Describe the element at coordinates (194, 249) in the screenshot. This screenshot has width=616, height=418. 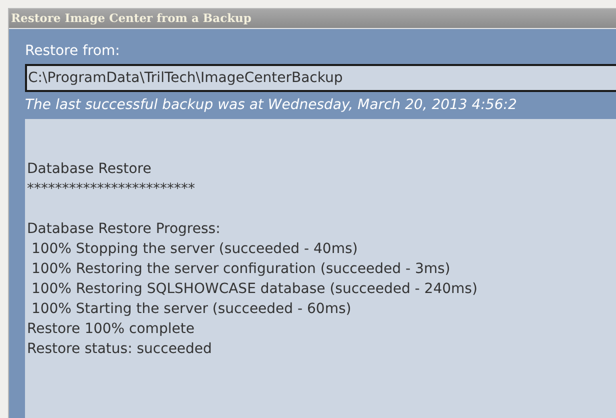
I see `log-line: 100% Stopping the server (succeeded - 40ms)` at that location.